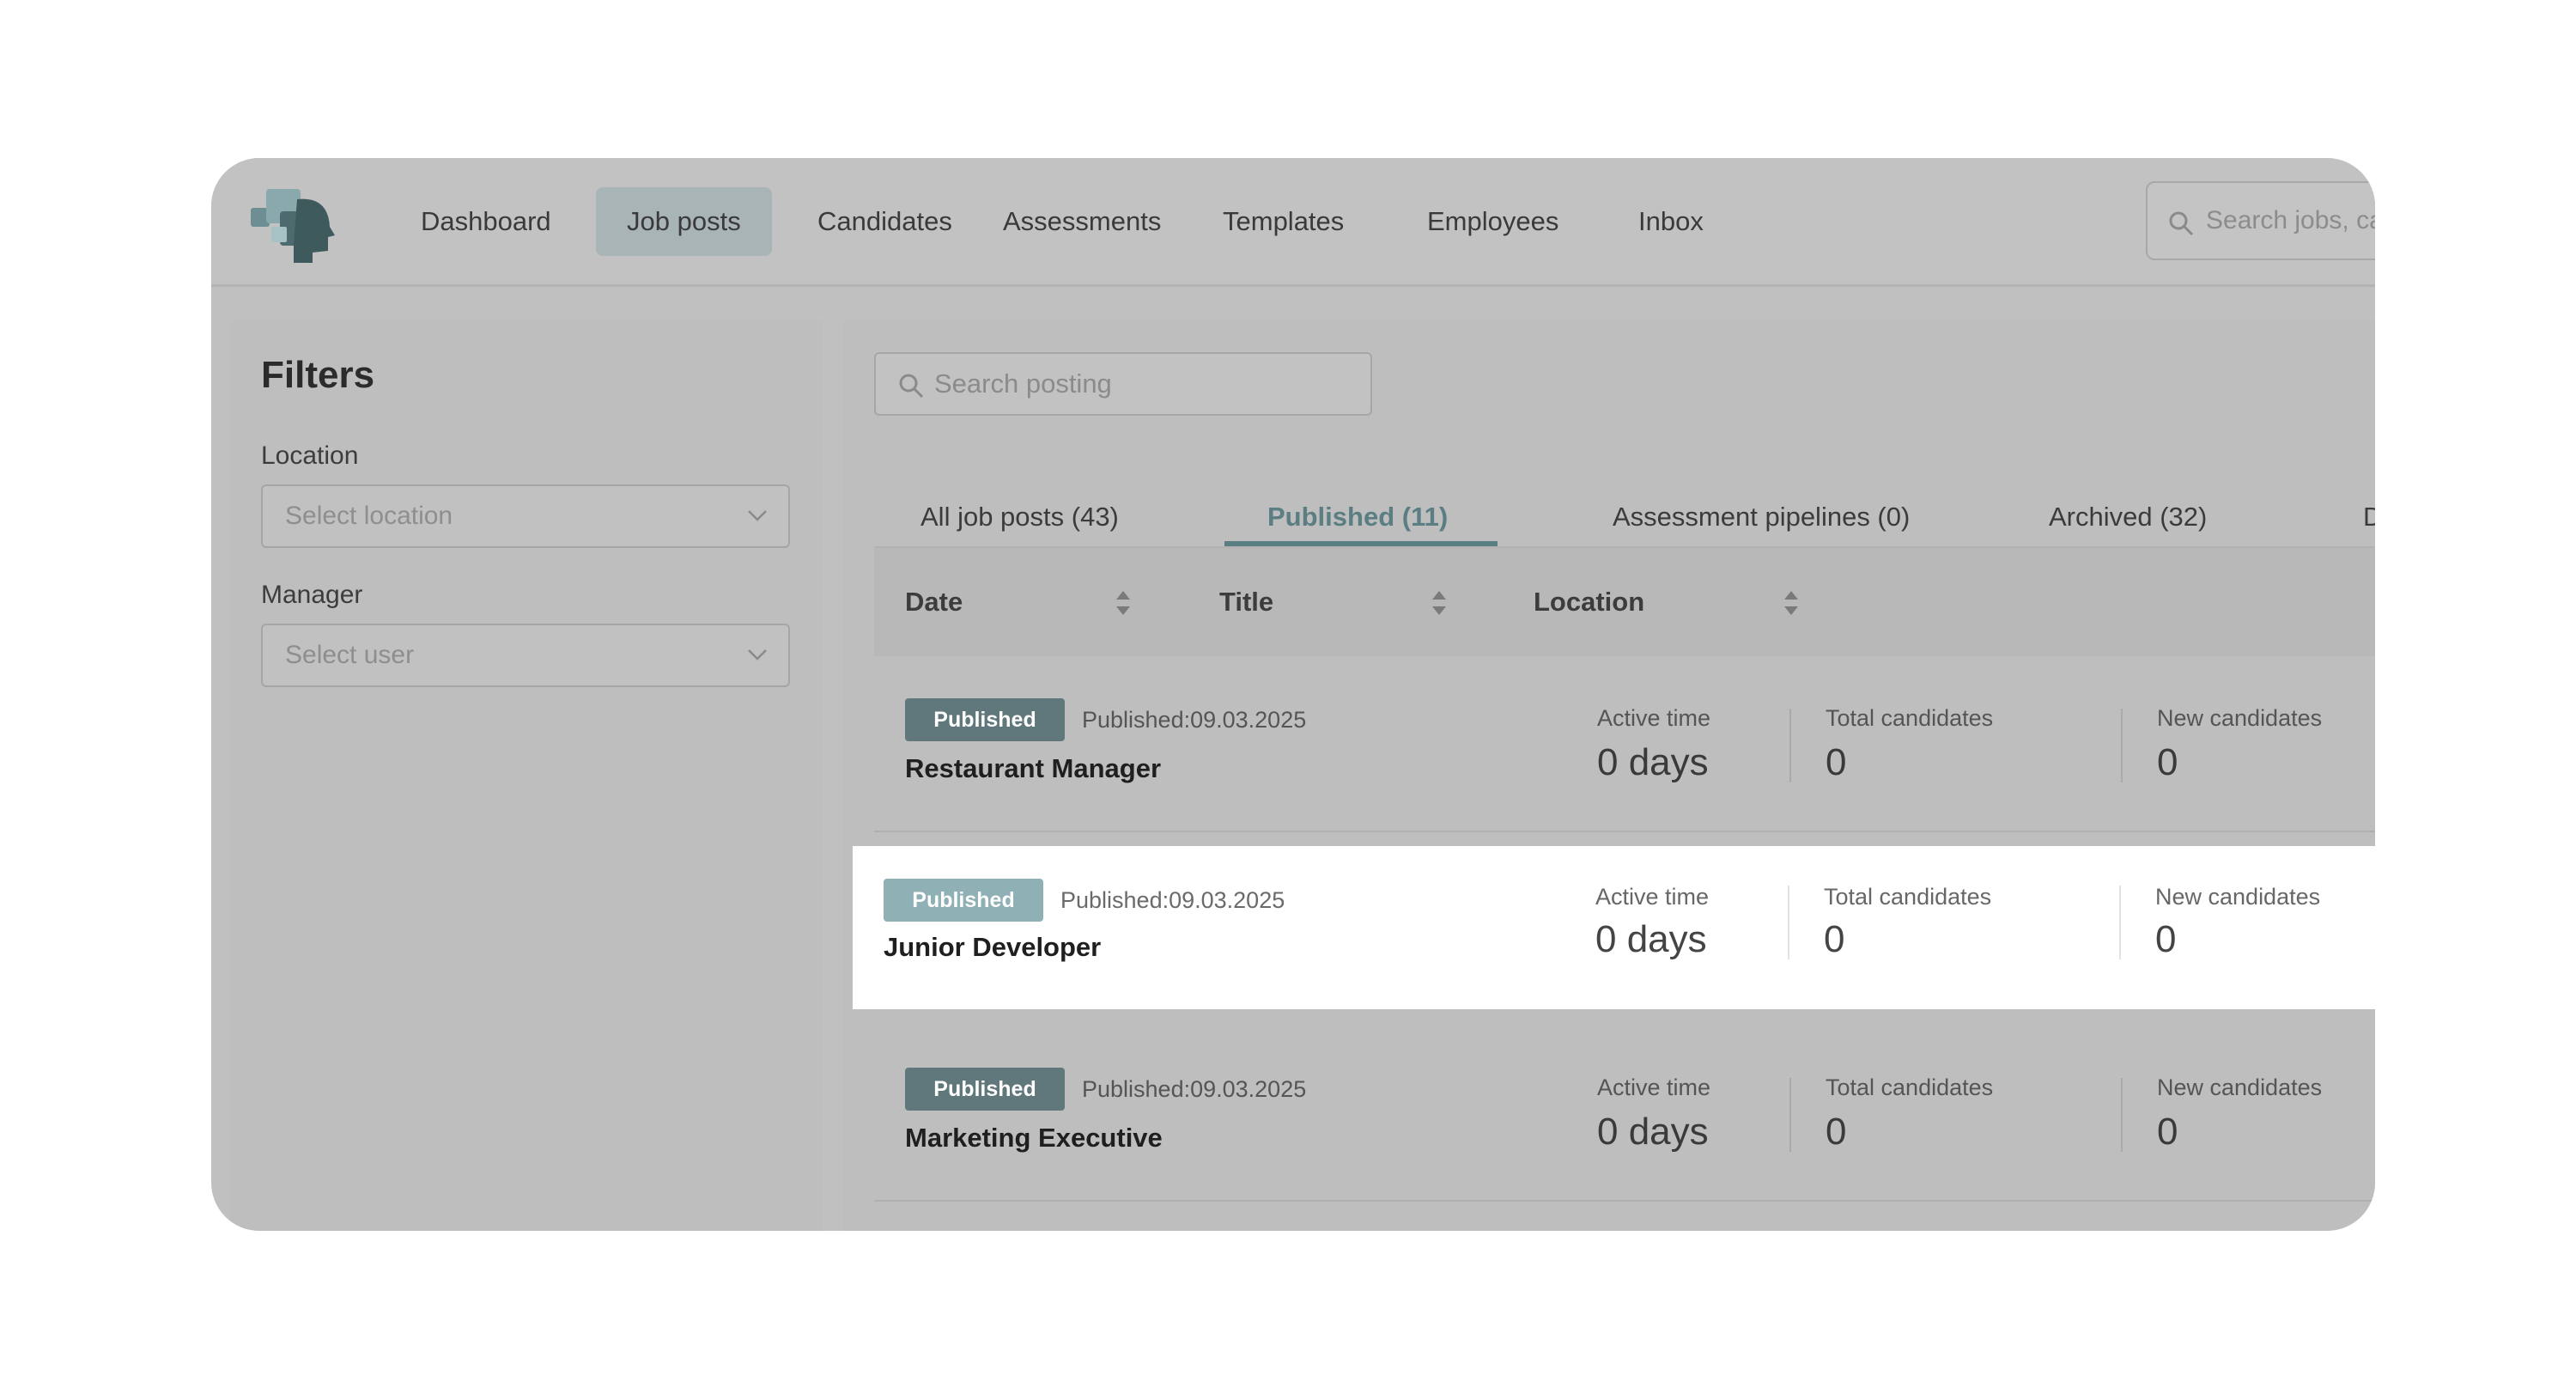  What do you see at coordinates (312, 595) in the screenshot?
I see `manager-label: Manager` at bounding box center [312, 595].